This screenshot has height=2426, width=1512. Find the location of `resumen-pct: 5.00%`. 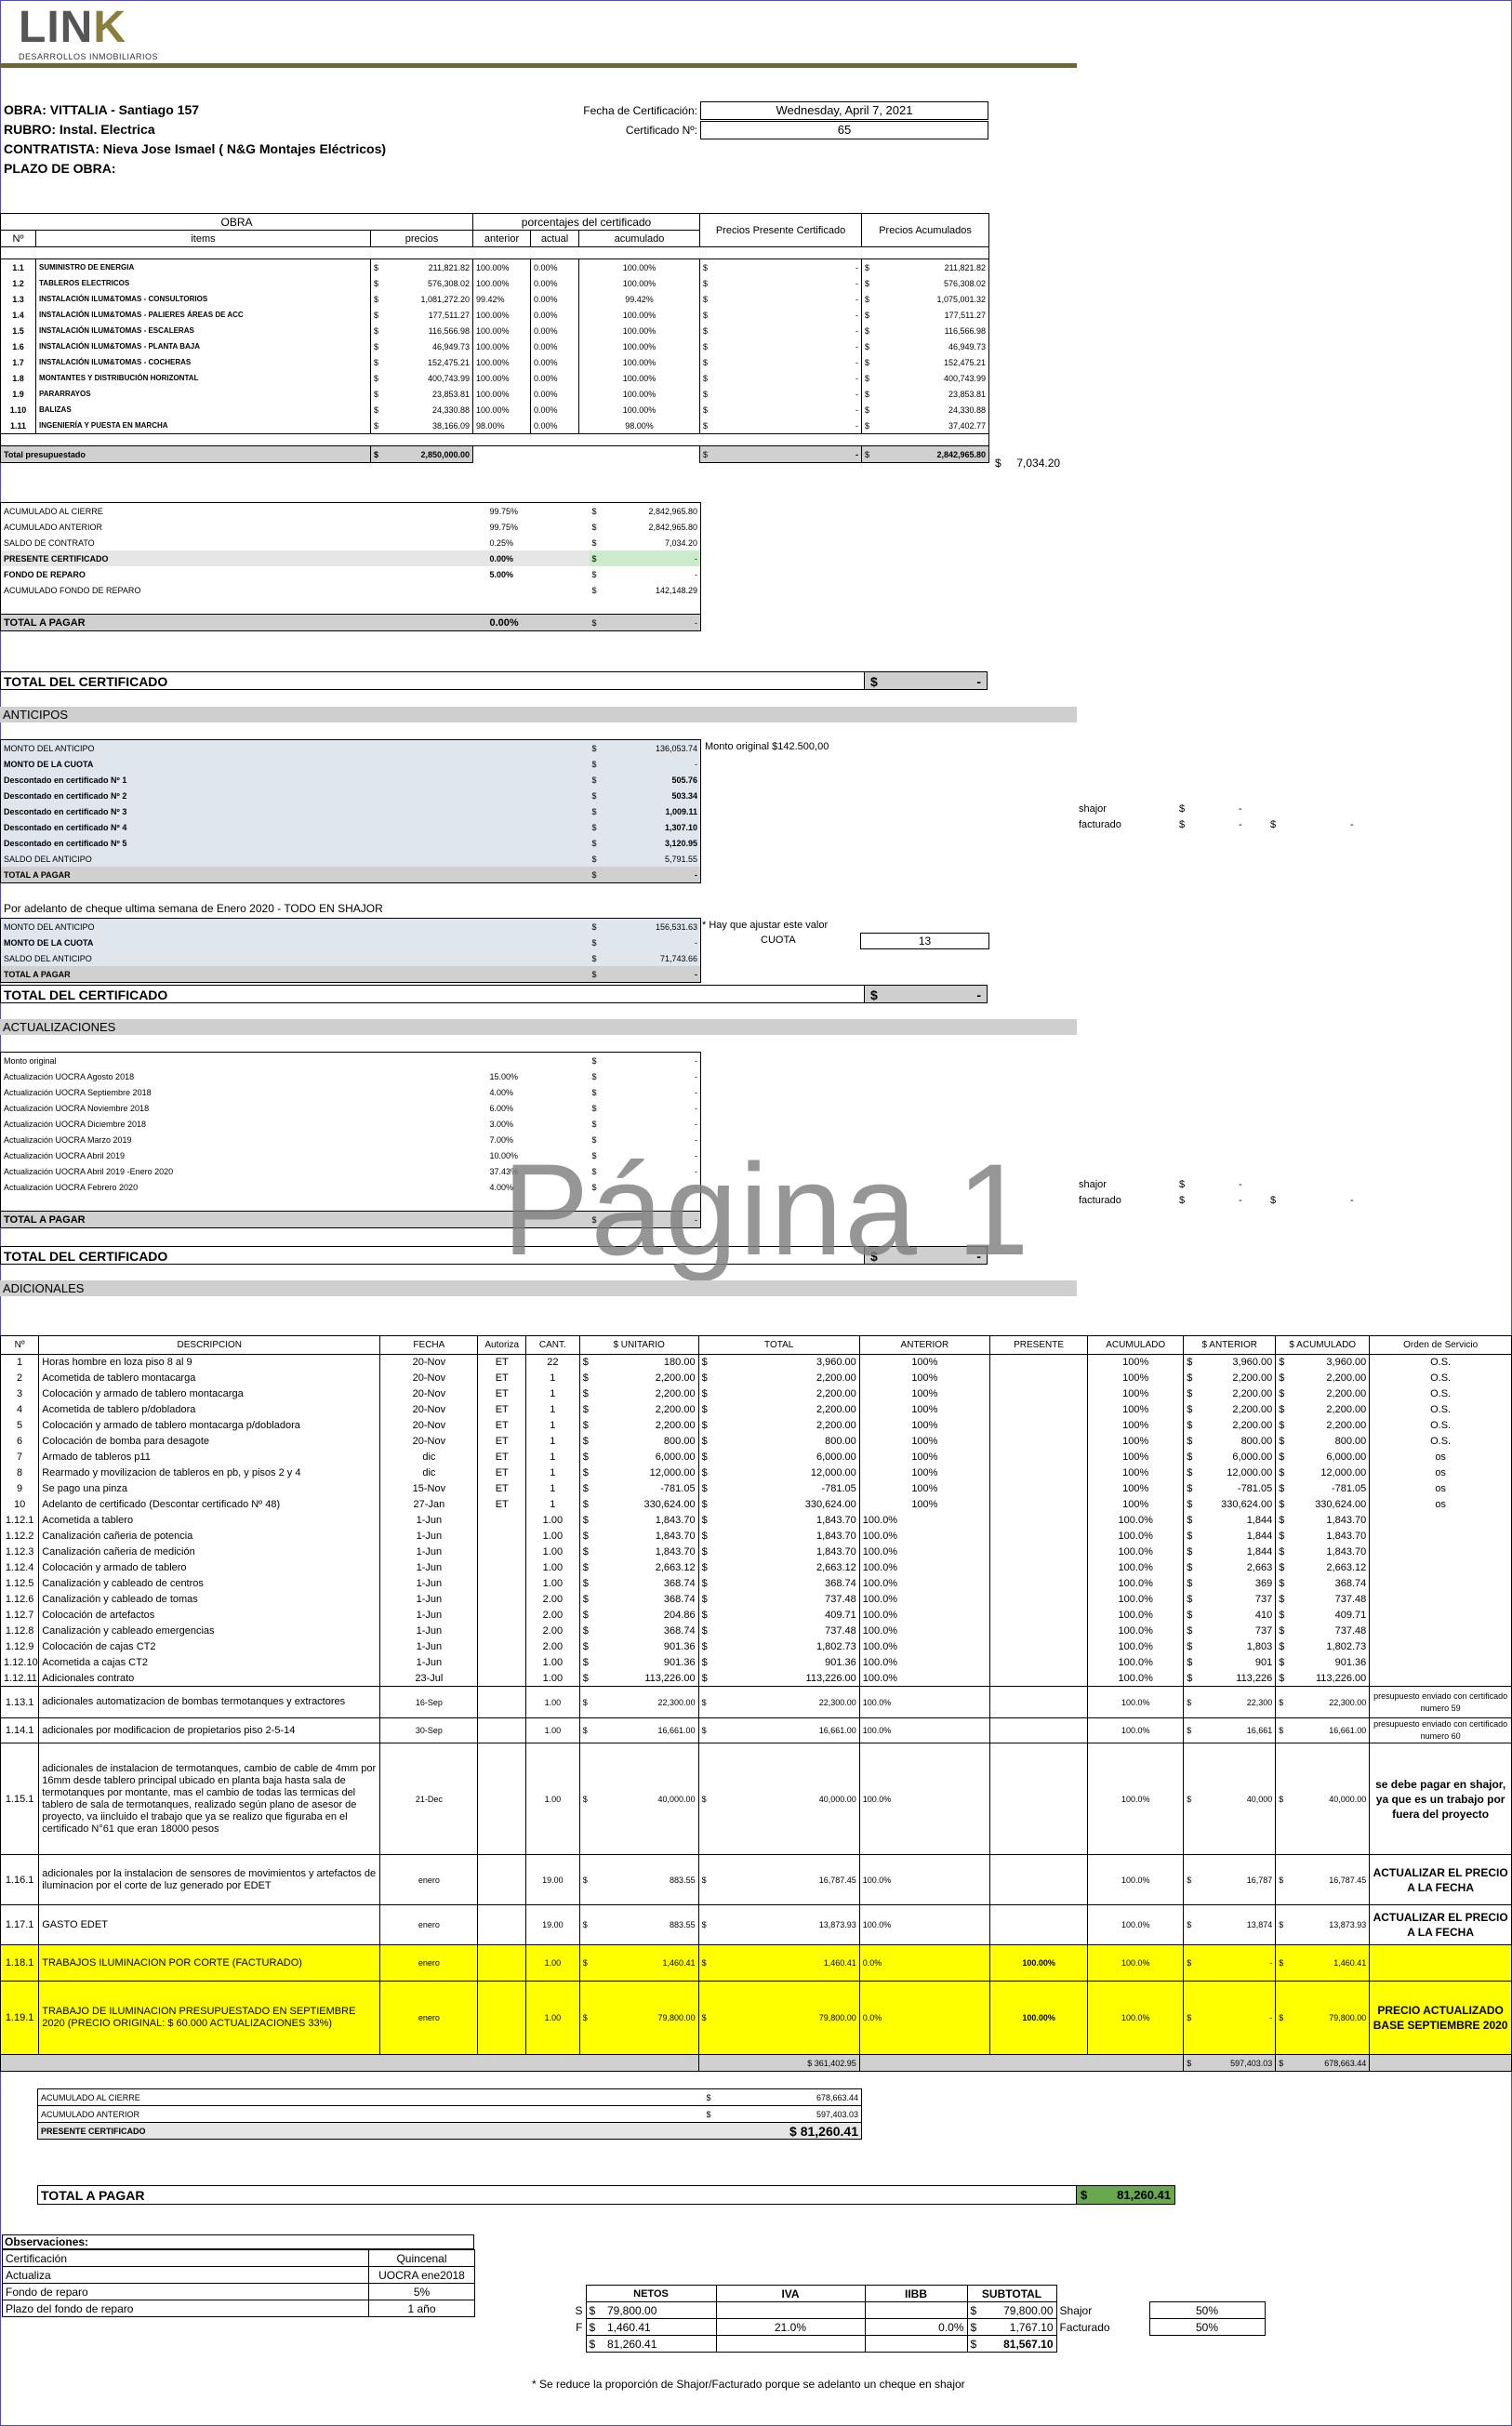

resumen-pct: 5.00% is located at coordinates (501, 574).